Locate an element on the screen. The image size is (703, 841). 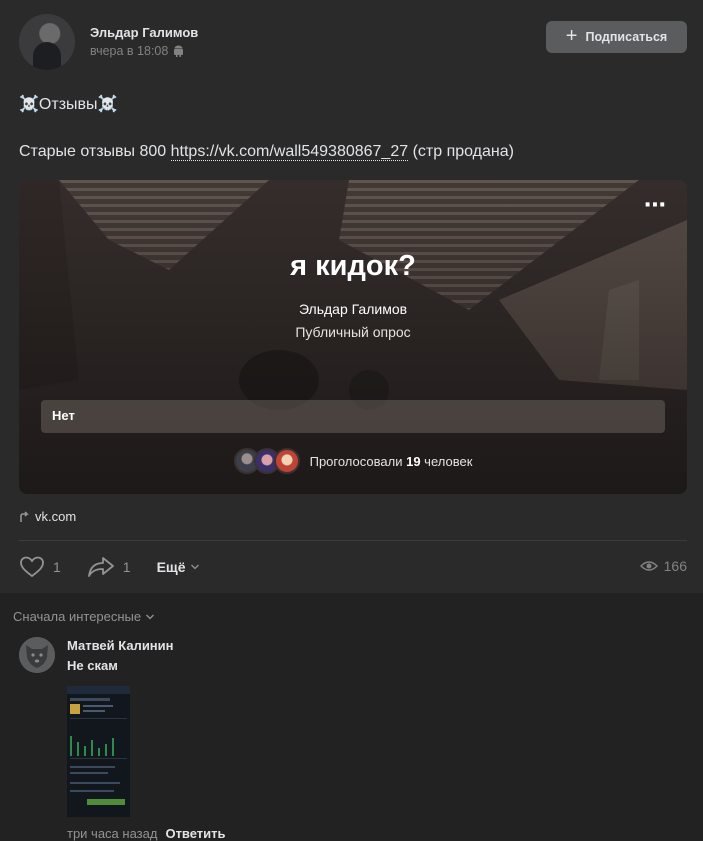
like-count: 1 is located at coordinates (57, 567).